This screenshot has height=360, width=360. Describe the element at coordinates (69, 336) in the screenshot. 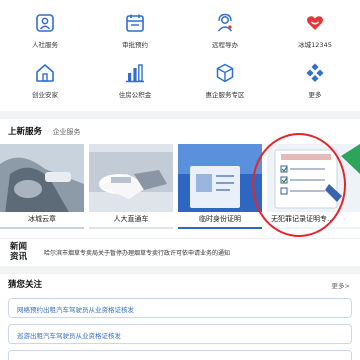

I see `guess-item-label: 巡游出租汽车驾驶员从业资格证核发` at that location.